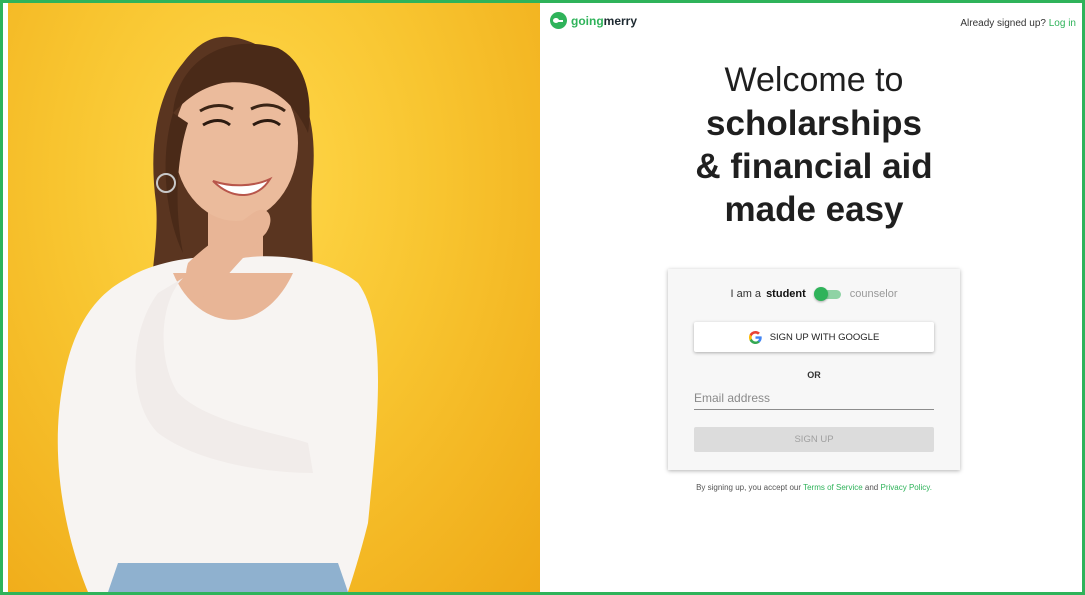 This screenshot has height=595, width=1085. Describe the element at coordinates (814, 123) in the screenshot. I see `headline-line-2: scholarships` at that location.